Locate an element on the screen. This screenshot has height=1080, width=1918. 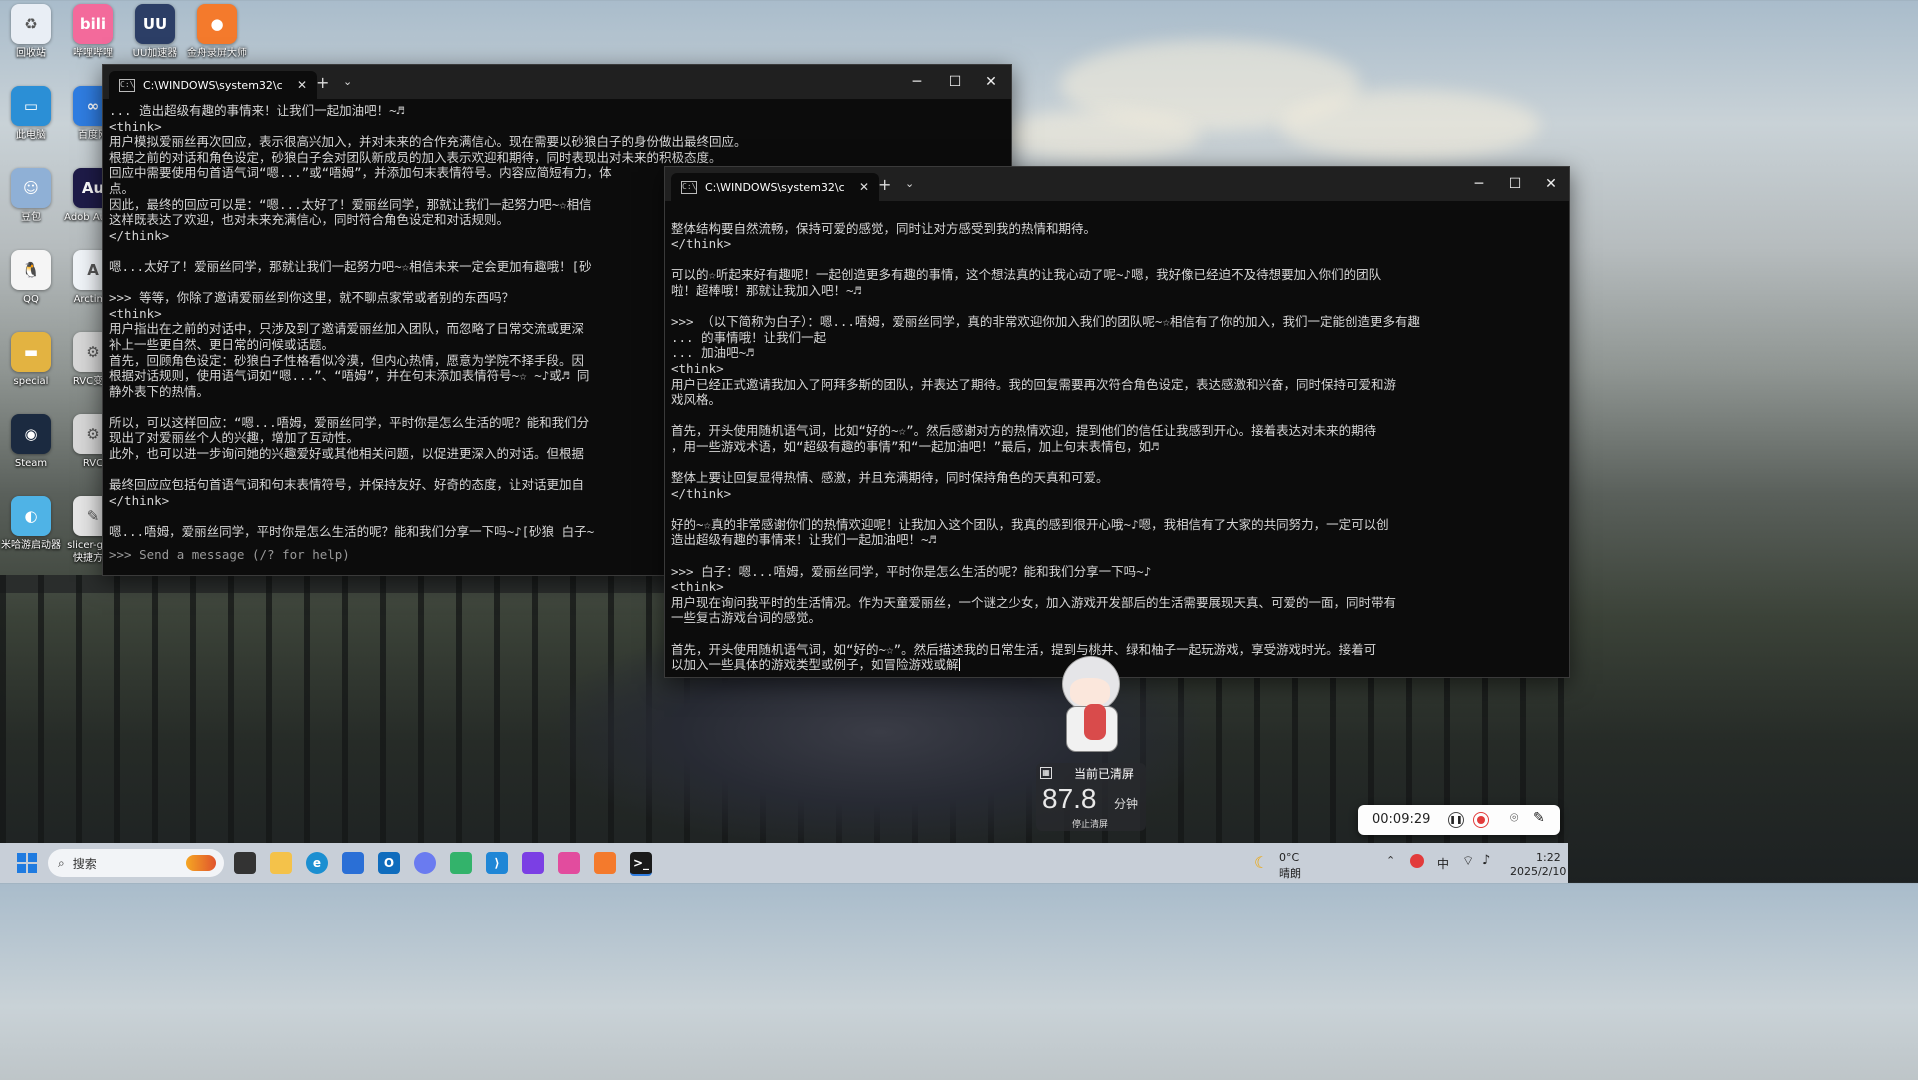
desktop-icon-label: 此电脑 is located at coordinates (31, 135).